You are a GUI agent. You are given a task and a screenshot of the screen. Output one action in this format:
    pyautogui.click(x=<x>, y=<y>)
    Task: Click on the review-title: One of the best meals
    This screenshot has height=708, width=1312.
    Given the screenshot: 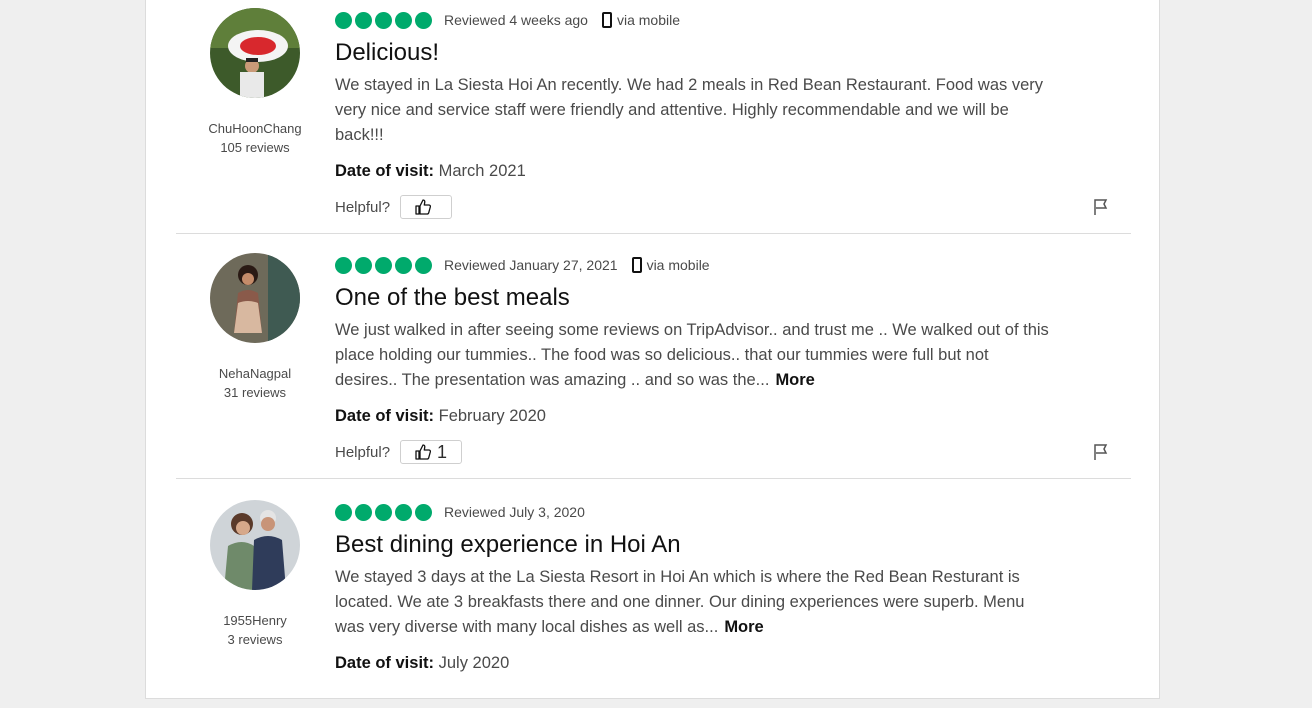 What is the action you would take?
    pyautogui.click(x=700, y=298)
    